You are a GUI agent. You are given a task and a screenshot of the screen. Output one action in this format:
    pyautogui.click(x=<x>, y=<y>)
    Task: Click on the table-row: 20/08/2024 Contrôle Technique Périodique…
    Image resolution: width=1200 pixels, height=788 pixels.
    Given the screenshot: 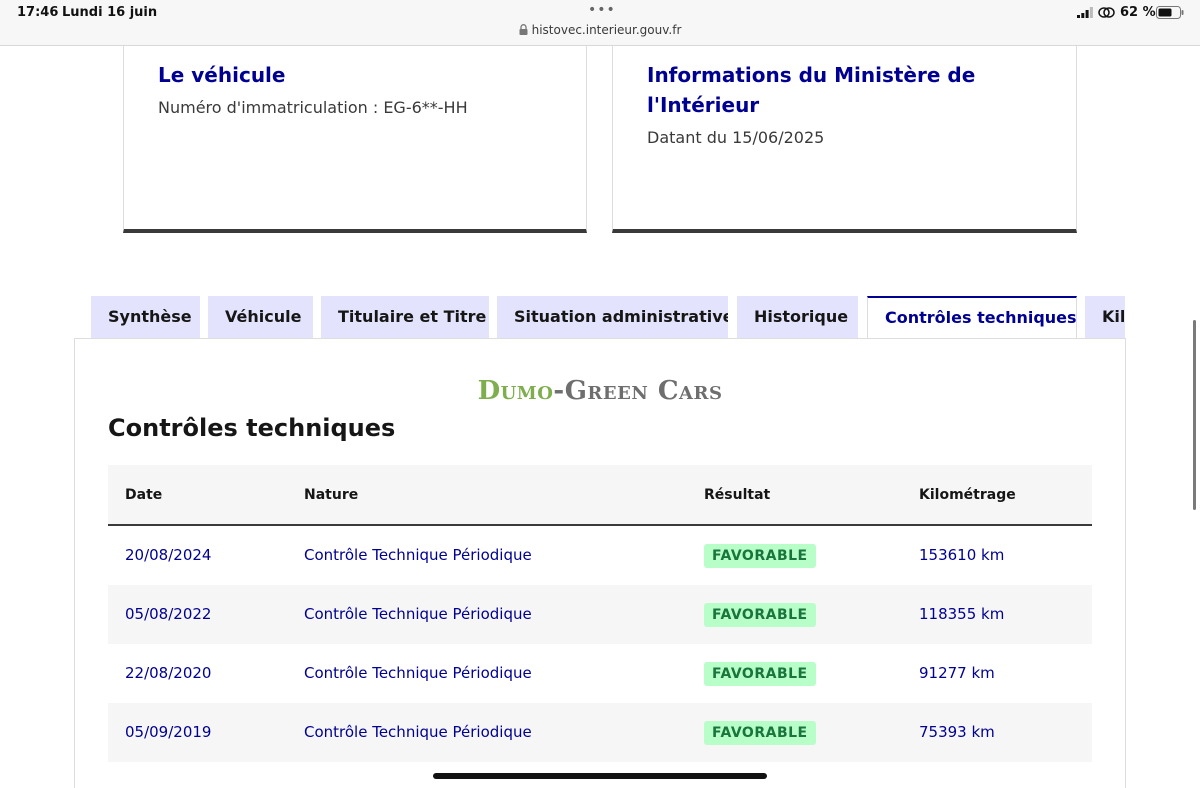 What is the action you would take?
    pyautogui.click(x=600, y=555)
    